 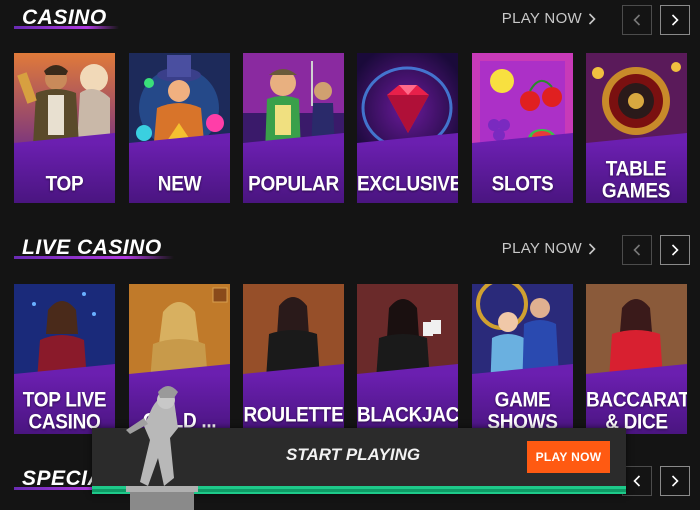 I want to click on live-card-roulette: ROULETTE, so click(x=293, y=359).